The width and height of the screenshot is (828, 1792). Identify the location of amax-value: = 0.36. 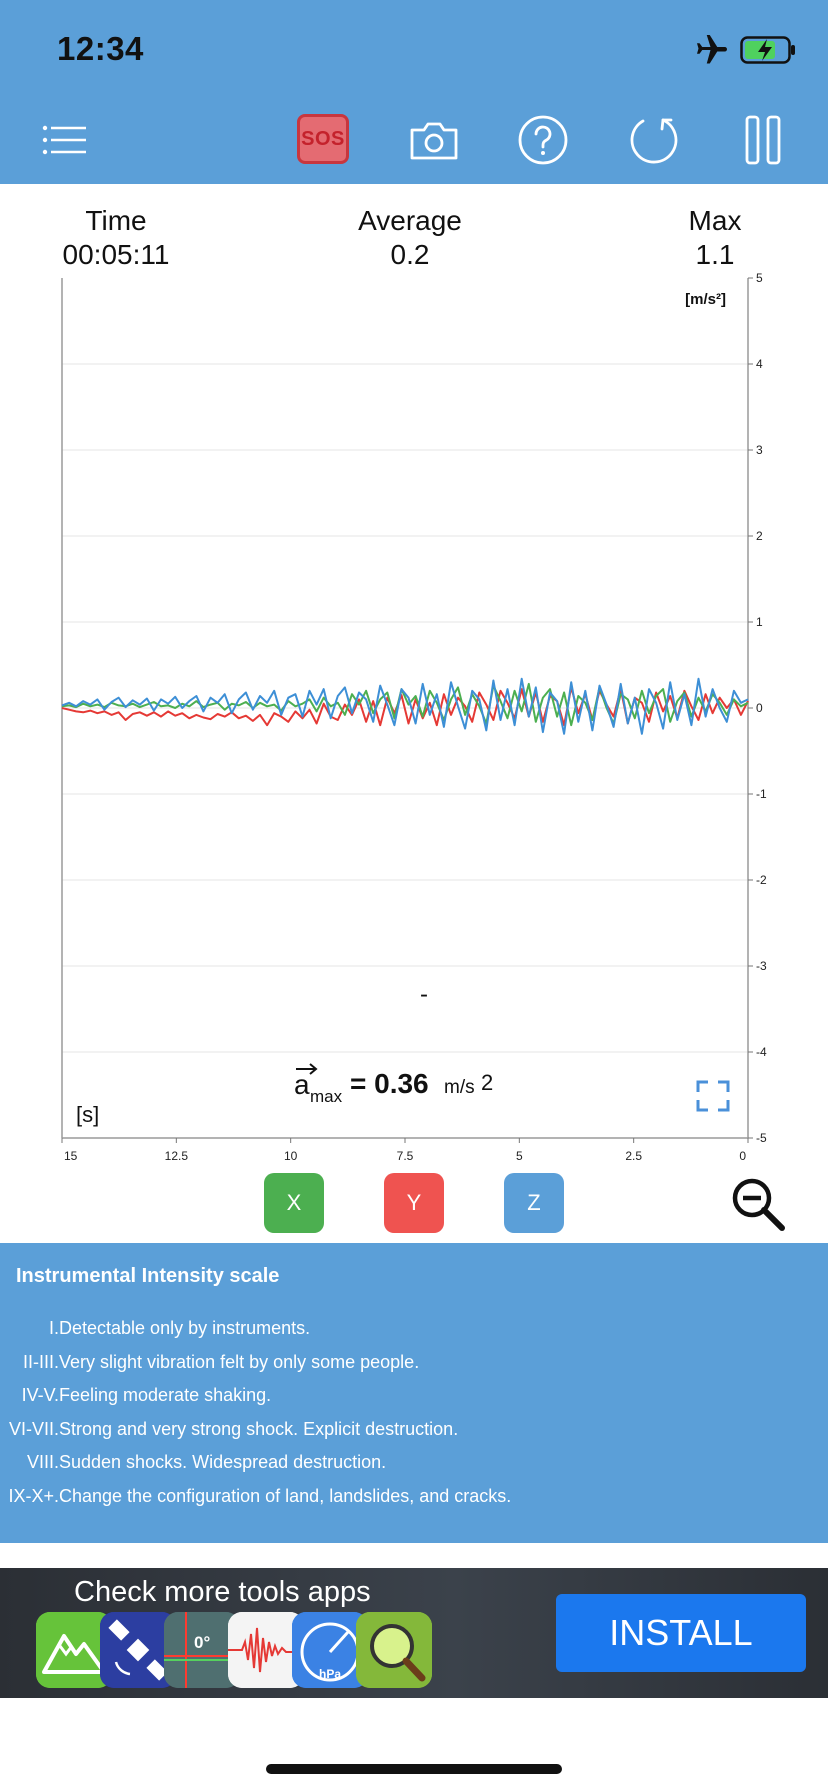
(389, 1083).